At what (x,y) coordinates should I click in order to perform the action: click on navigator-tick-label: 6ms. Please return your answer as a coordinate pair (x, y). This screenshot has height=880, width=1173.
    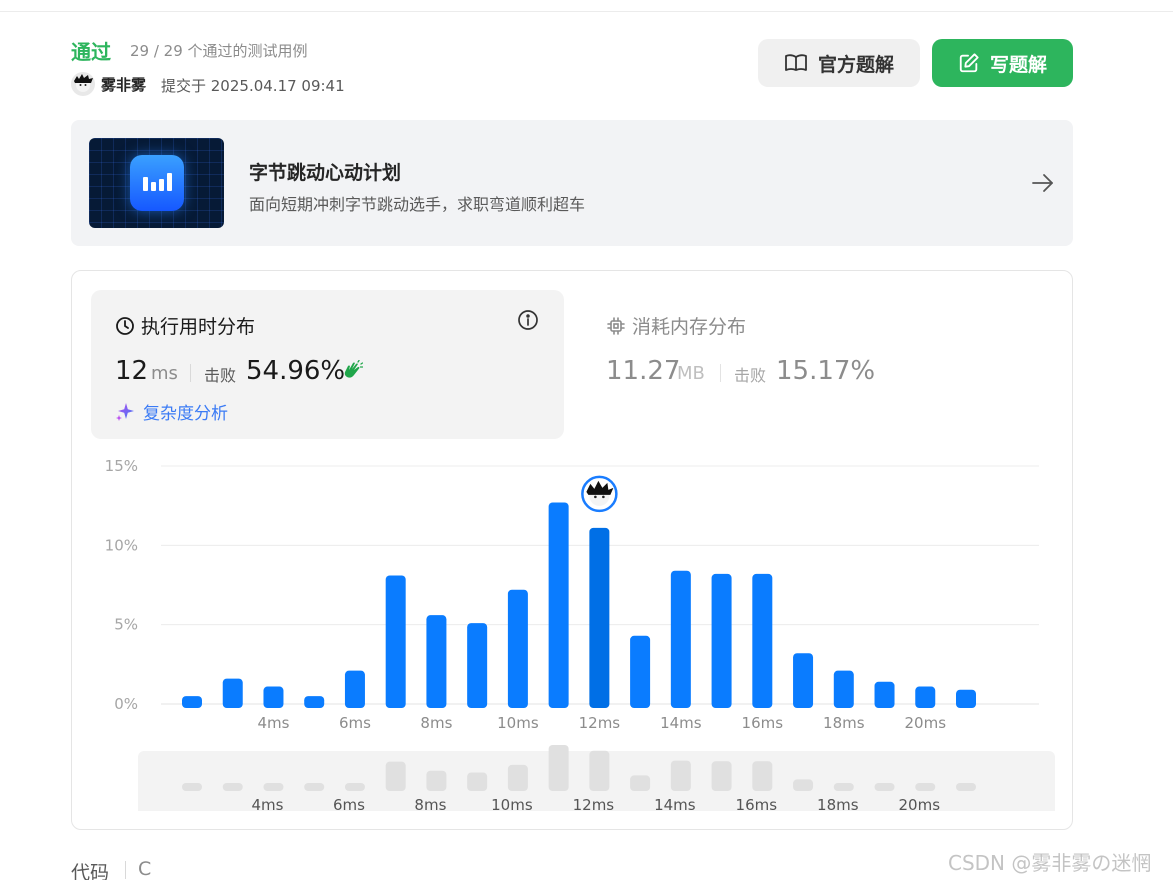
    Looking at the image, I should click on (349, 805).